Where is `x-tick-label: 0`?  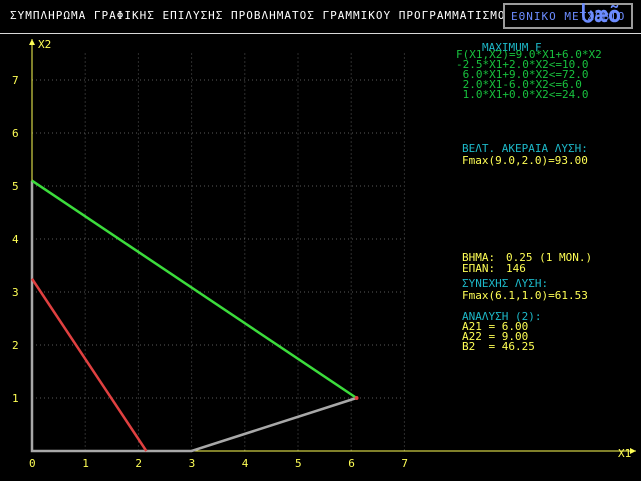
x-tick-label: 0 is located at coordinates (32, 463).